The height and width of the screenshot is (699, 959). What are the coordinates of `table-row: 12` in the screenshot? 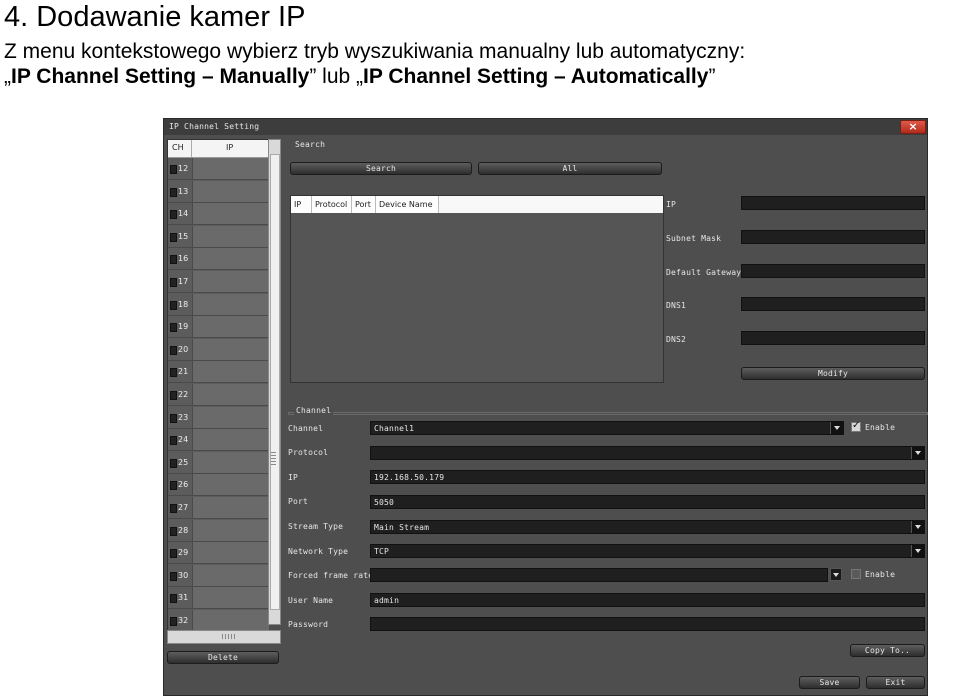 It's located at (218, 169).